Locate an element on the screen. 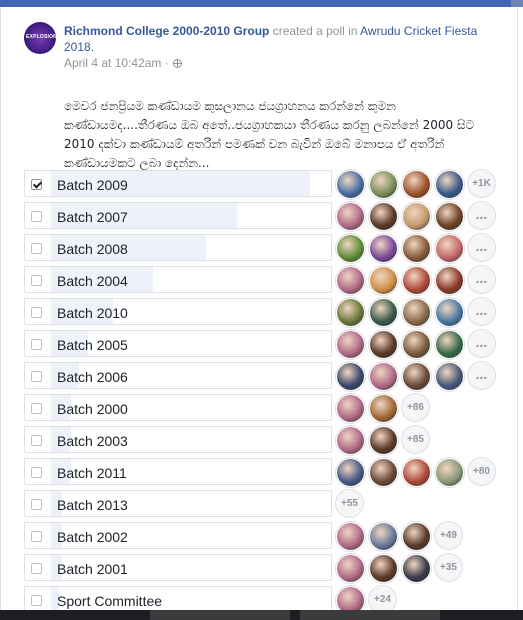 The height and width of the screenshot is (620, 523). poll-option-voters: +1K is located at coordinates (415, 184).